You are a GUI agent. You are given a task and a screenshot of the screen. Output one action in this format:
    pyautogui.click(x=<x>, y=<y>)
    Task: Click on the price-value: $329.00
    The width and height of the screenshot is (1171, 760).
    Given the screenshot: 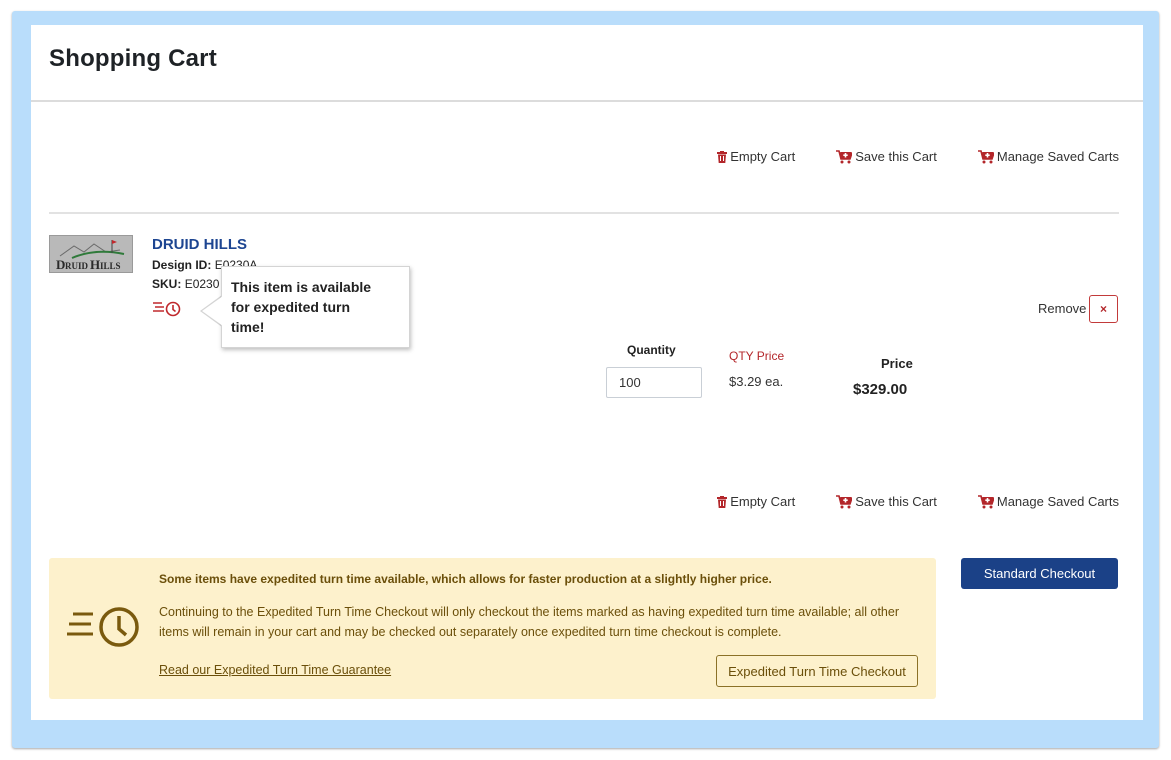 What is the action you would take?
    pyautogui.click(x=880, y=389)
    